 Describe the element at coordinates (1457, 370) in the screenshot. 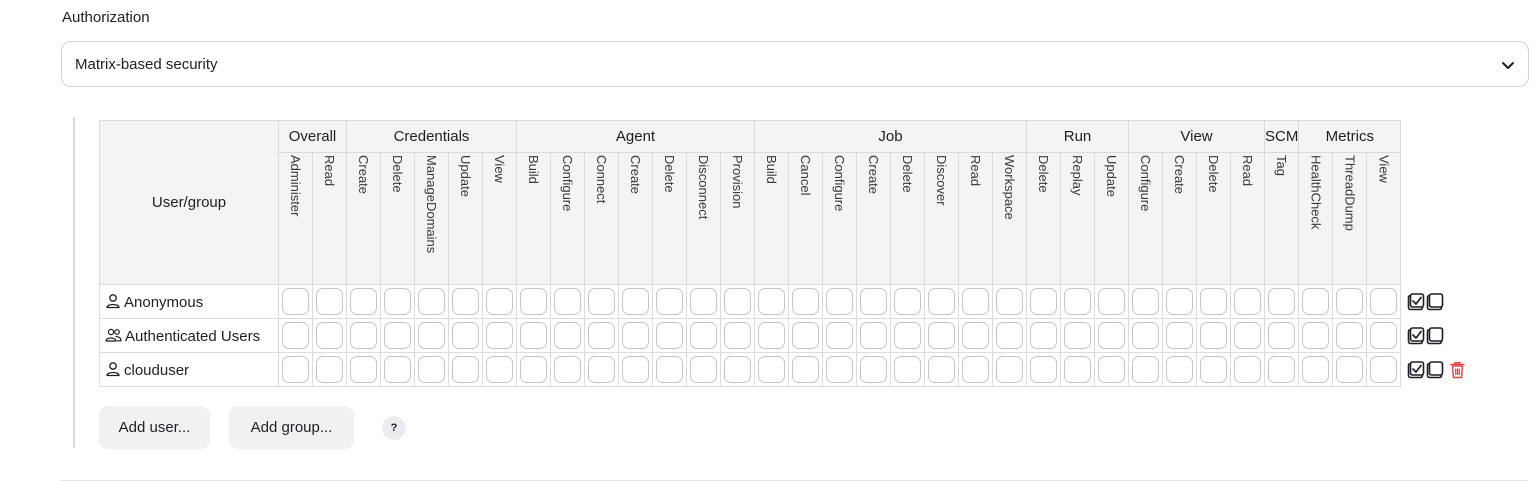

I see `delete-icon` at that location.